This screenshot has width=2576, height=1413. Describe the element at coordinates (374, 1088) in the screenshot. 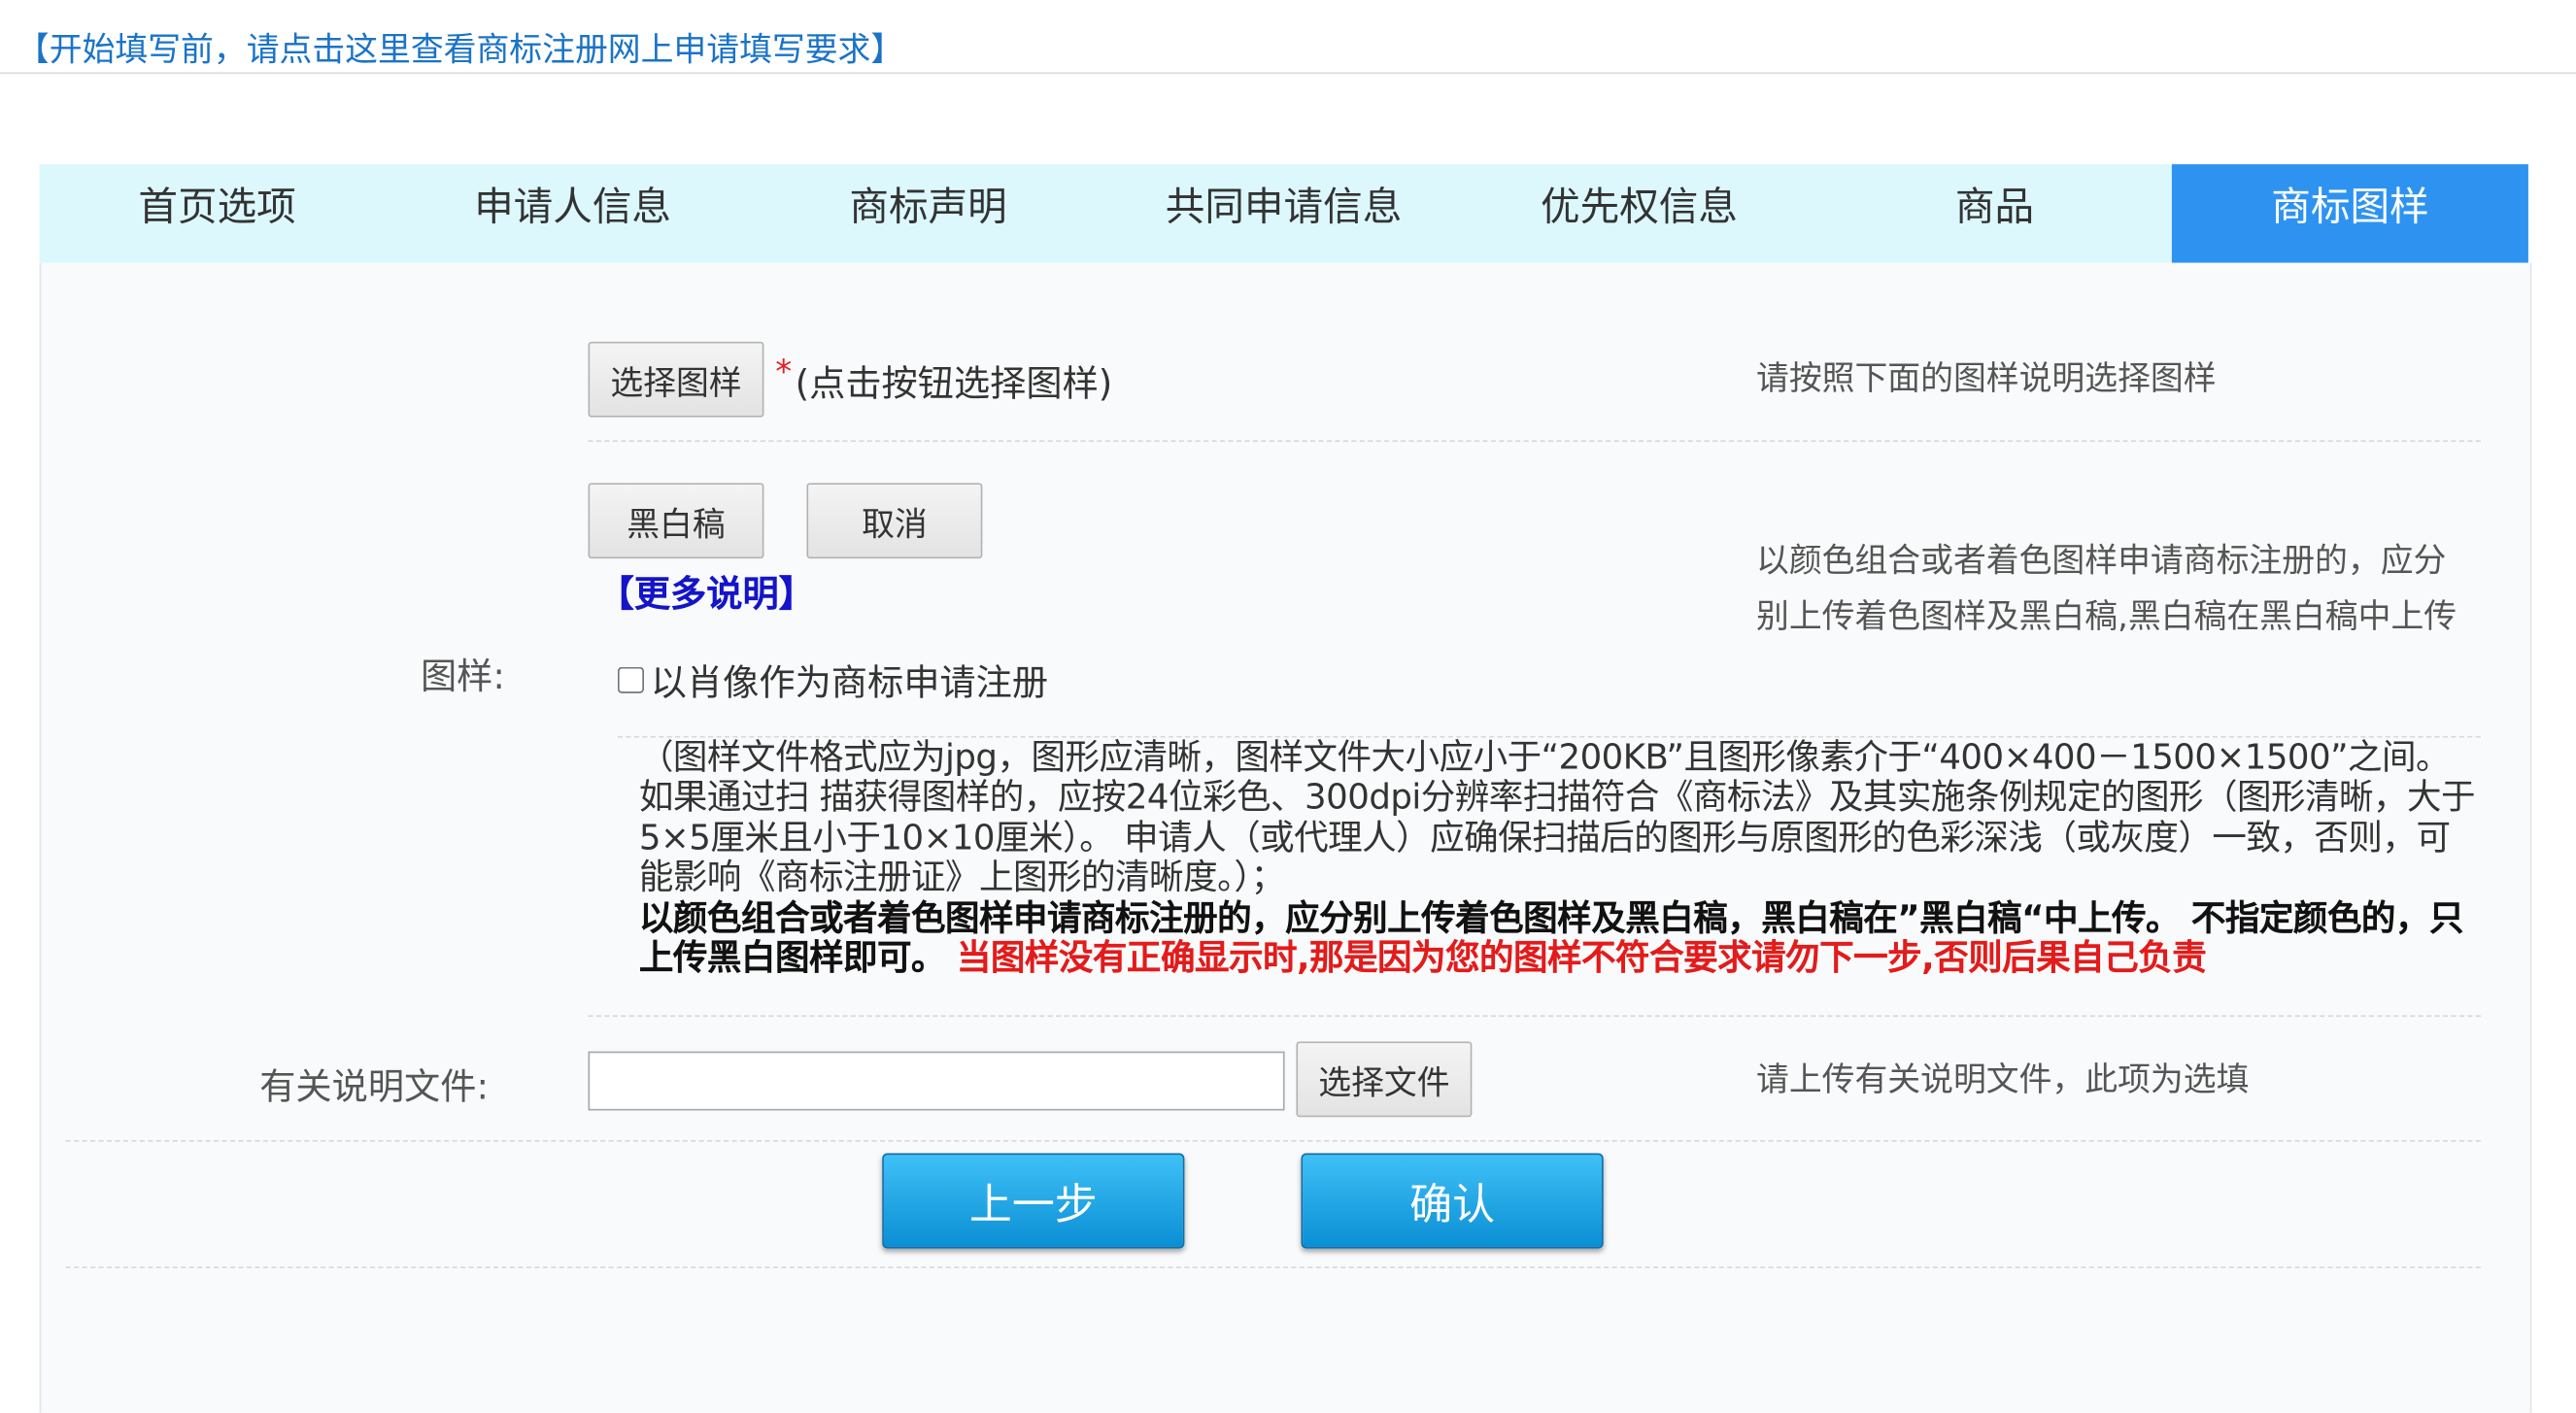

I see `description-file-label: 有关说明文件:` at that location.